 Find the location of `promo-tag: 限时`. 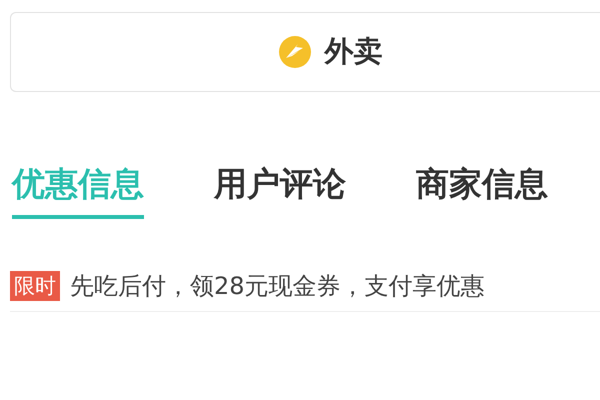

promo-tag: 限时 is located at coordinates (35, 286).